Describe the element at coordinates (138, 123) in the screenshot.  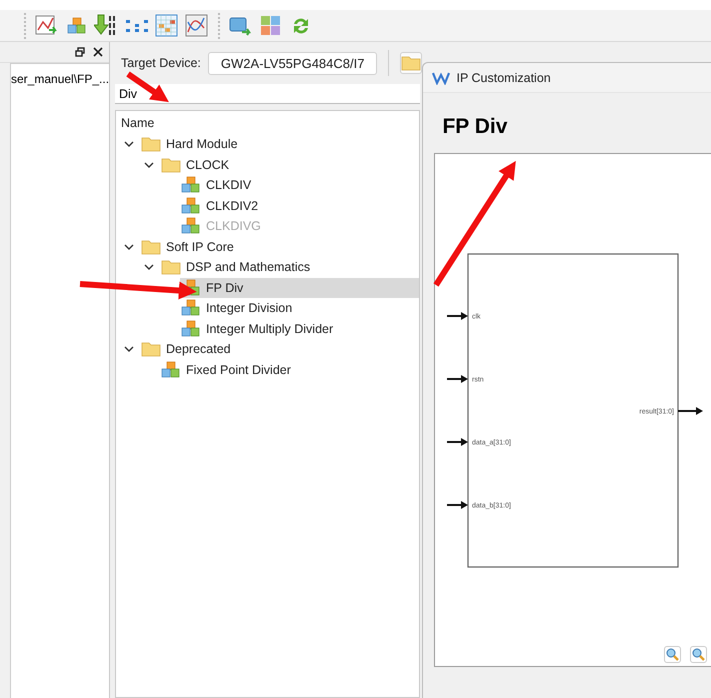
I see `column-header: Name` at that location.